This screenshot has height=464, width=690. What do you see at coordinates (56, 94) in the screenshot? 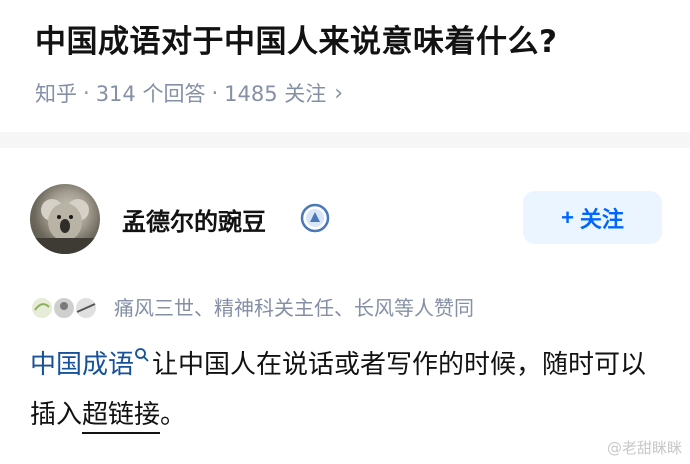
I see `source-label: 知乎` at bounding box center [56, 94].